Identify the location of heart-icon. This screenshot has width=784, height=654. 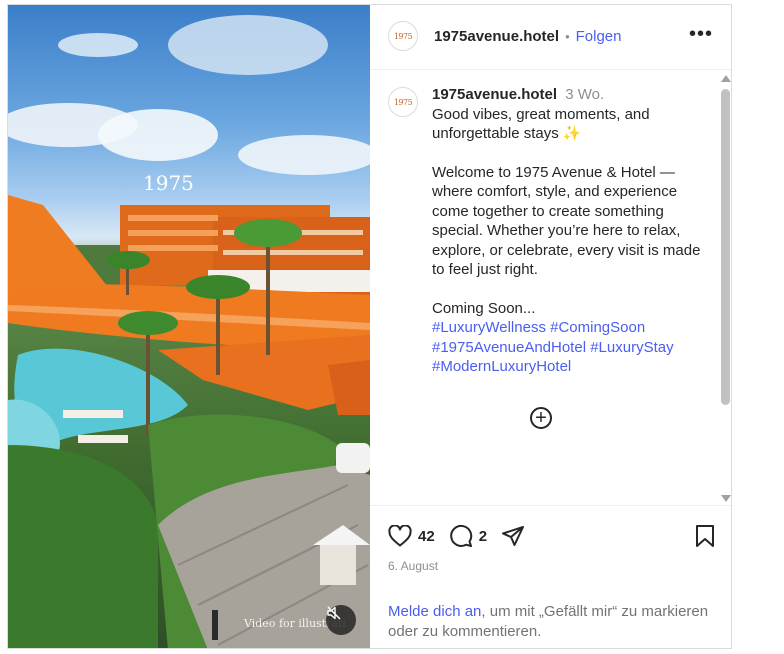
(400, 536).